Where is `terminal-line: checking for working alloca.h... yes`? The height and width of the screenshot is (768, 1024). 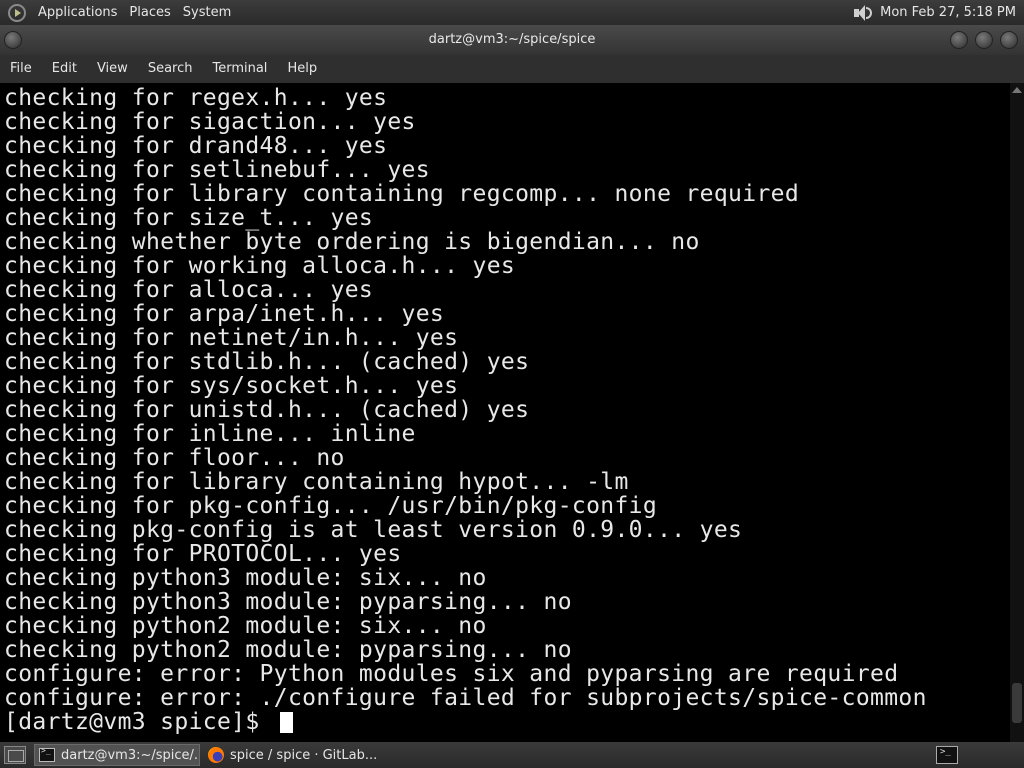
terminal-line: checking for working alloca.h... yes is located at coordinates (260, 266).